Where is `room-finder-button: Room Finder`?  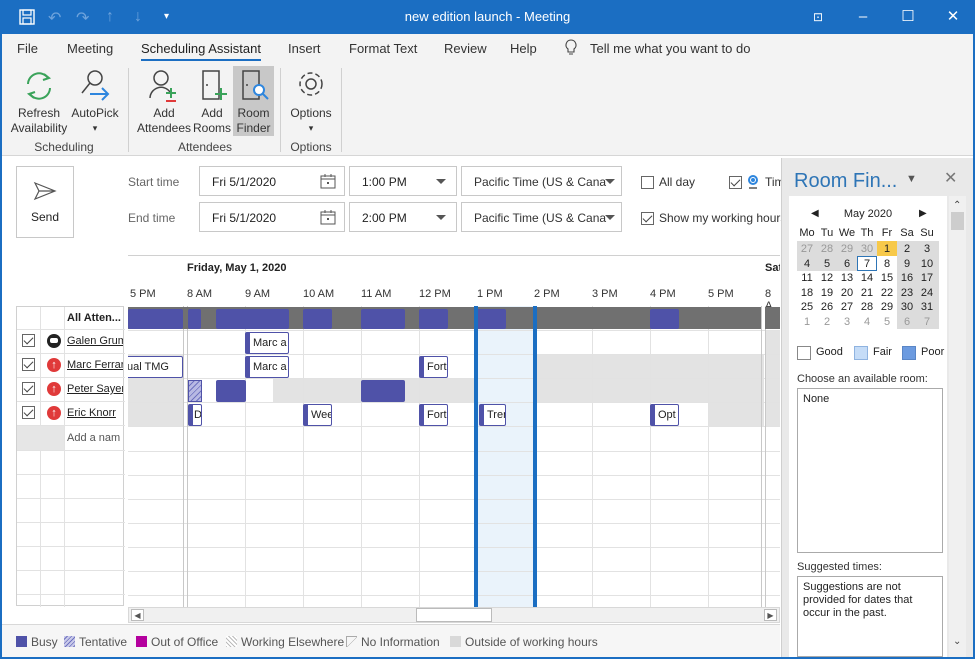 room-finder-button: Room Finder is located at coordinates (253, 101).